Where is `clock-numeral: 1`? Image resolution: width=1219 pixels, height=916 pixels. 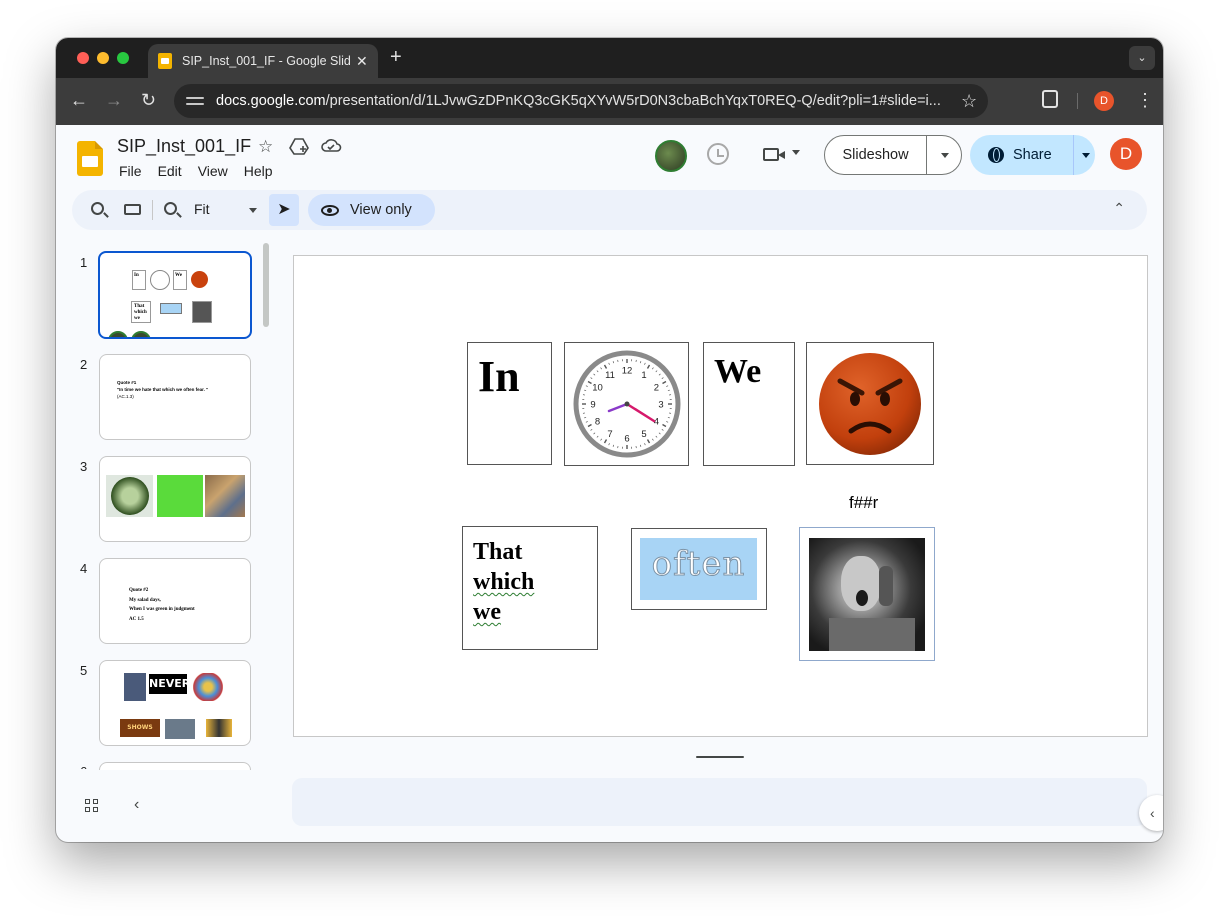
clock-numeral: 1 is located at coordinates (643, 375).